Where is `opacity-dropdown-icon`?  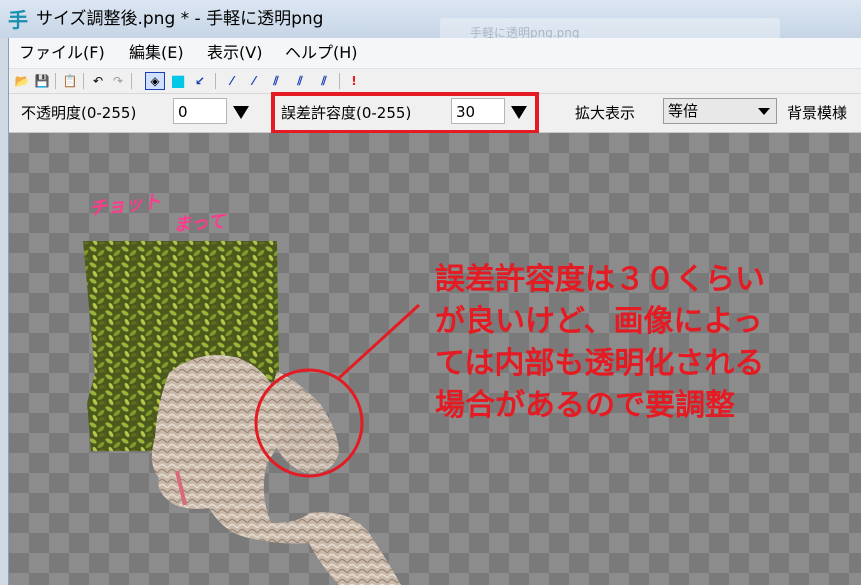 opacity-dropdown-icon is located at coordinates (241, 112).